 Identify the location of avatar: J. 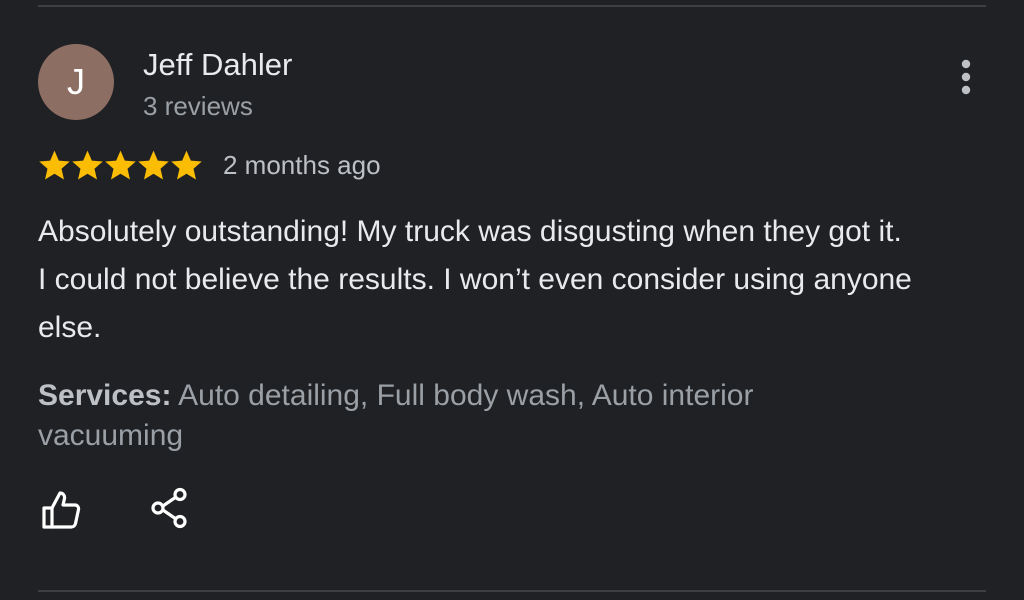
(76, 82).